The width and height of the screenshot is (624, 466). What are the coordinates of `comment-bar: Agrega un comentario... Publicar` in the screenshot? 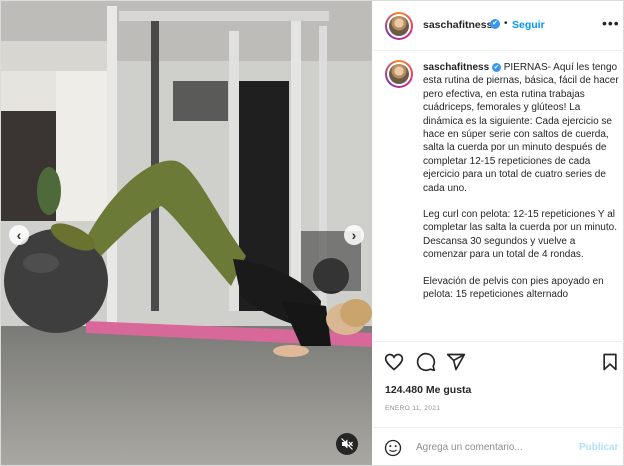 It's located at (498, 446).